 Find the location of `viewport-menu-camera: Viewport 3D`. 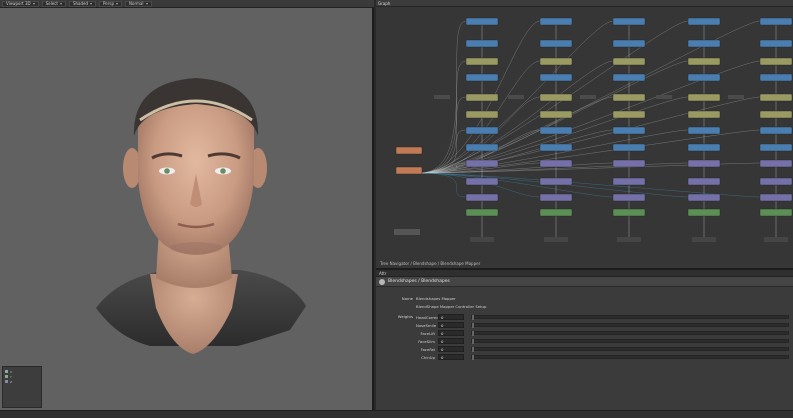

viewport-menu-camera: Viewport 3D is located at coordinates (20, 3).